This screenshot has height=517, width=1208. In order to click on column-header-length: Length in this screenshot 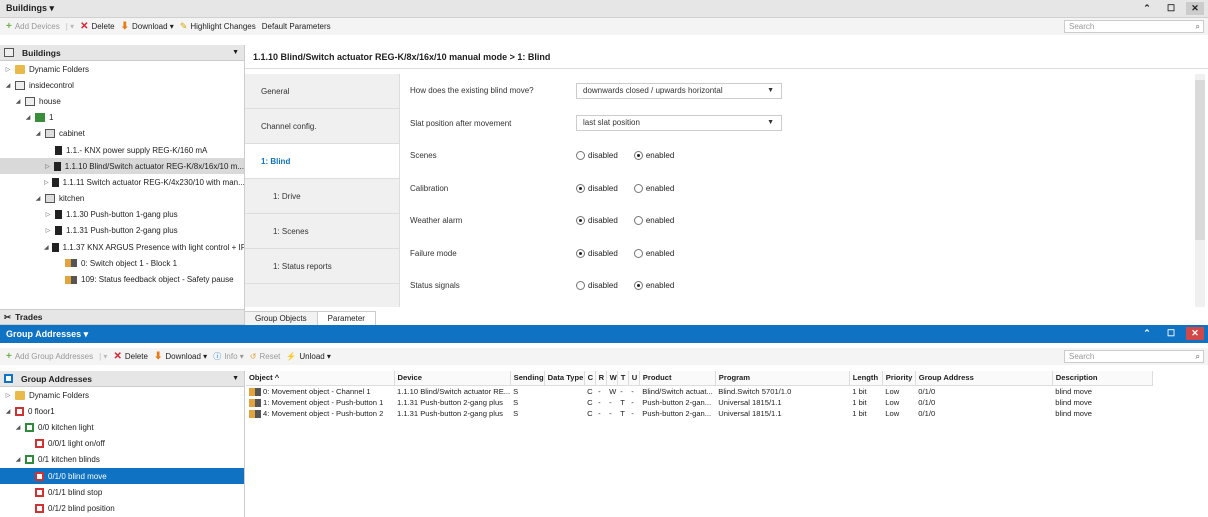, I will do `click(866, 378)`.